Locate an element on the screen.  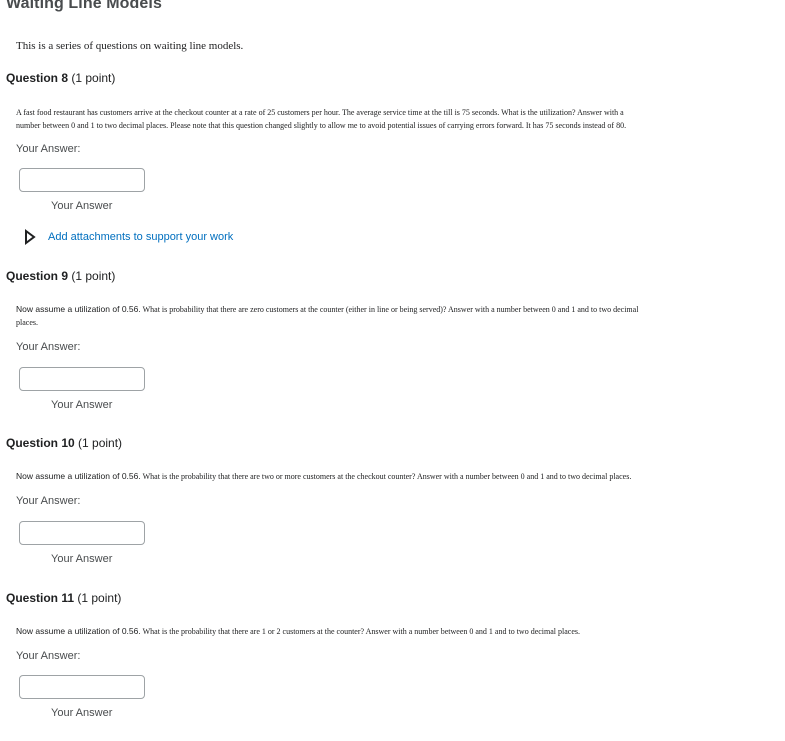
question-11-heading: Question 11 (1 point) is located at coordinates (63, 598).